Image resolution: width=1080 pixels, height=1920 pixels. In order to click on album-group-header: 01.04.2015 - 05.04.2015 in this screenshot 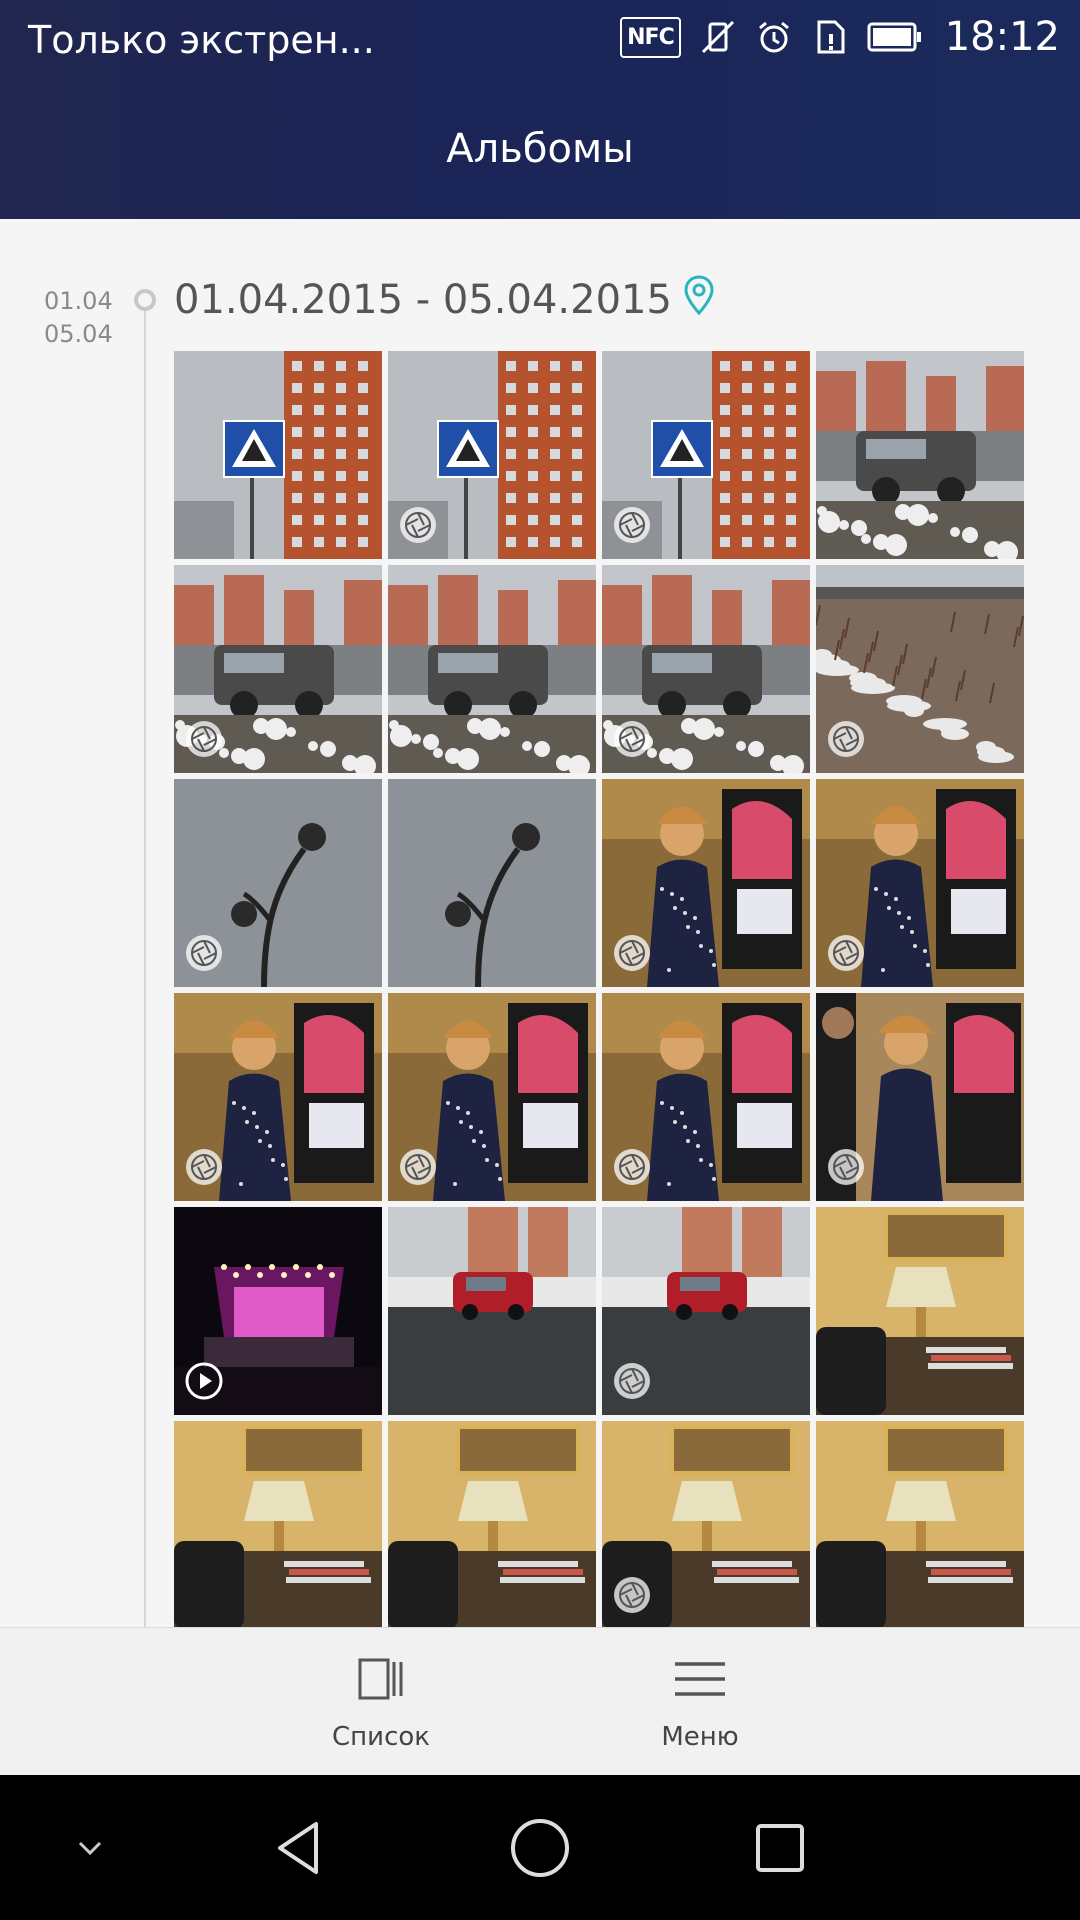, I will do `click(445, 300)`.